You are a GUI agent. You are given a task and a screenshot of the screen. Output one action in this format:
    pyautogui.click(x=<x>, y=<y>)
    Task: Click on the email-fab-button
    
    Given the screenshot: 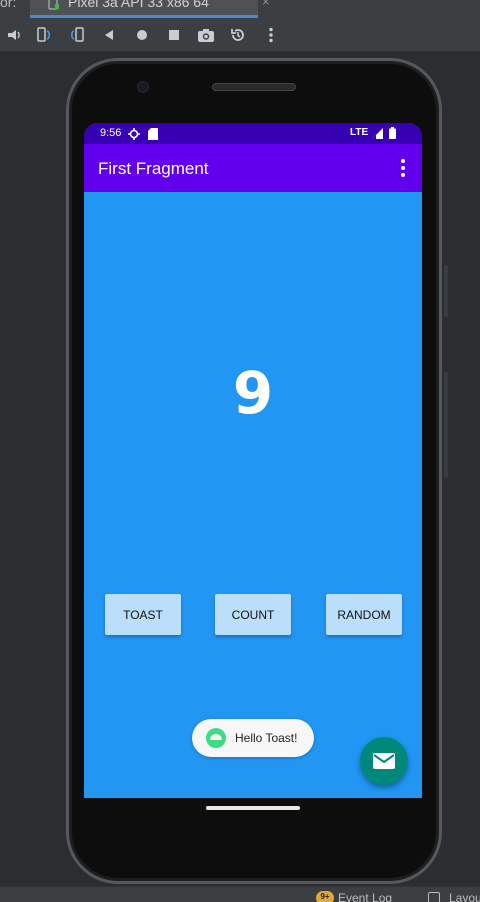 What is the action you would take?
    pyautogui.click(x=384, y=761)
    